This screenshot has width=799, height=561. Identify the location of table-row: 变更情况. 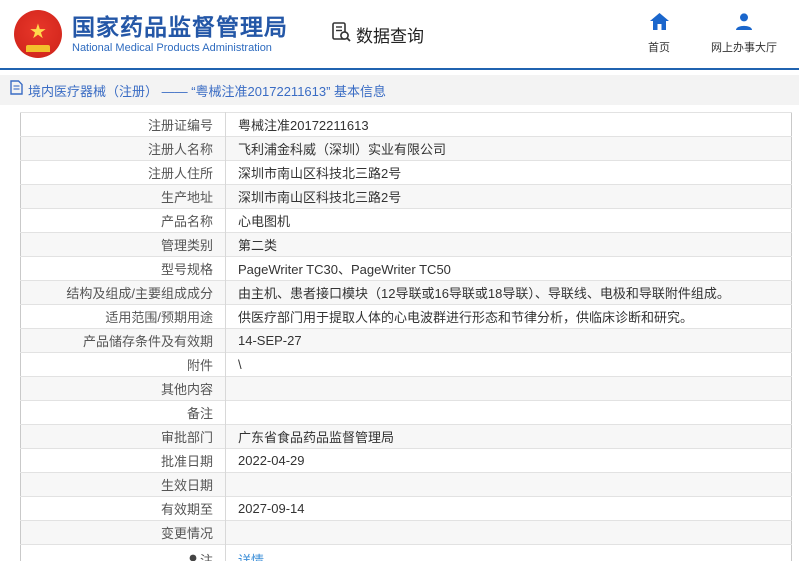
(406, 532).